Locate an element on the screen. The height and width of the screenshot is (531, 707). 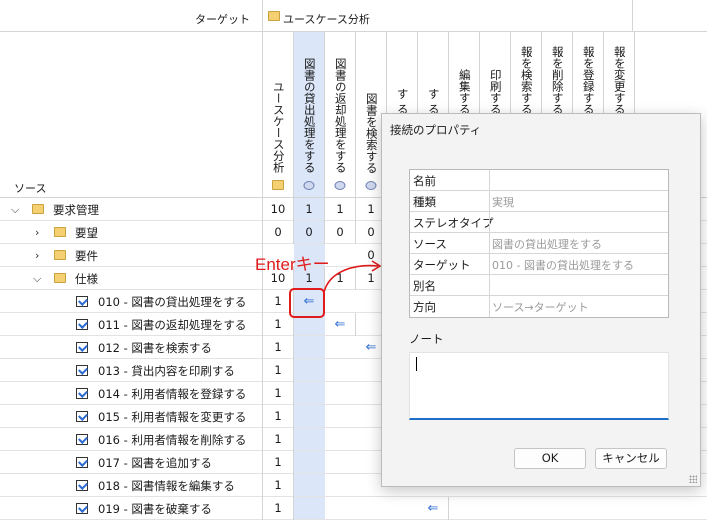
column-header-usecase-analysis: ユースケース分析 is located at coordinates (278, 115).